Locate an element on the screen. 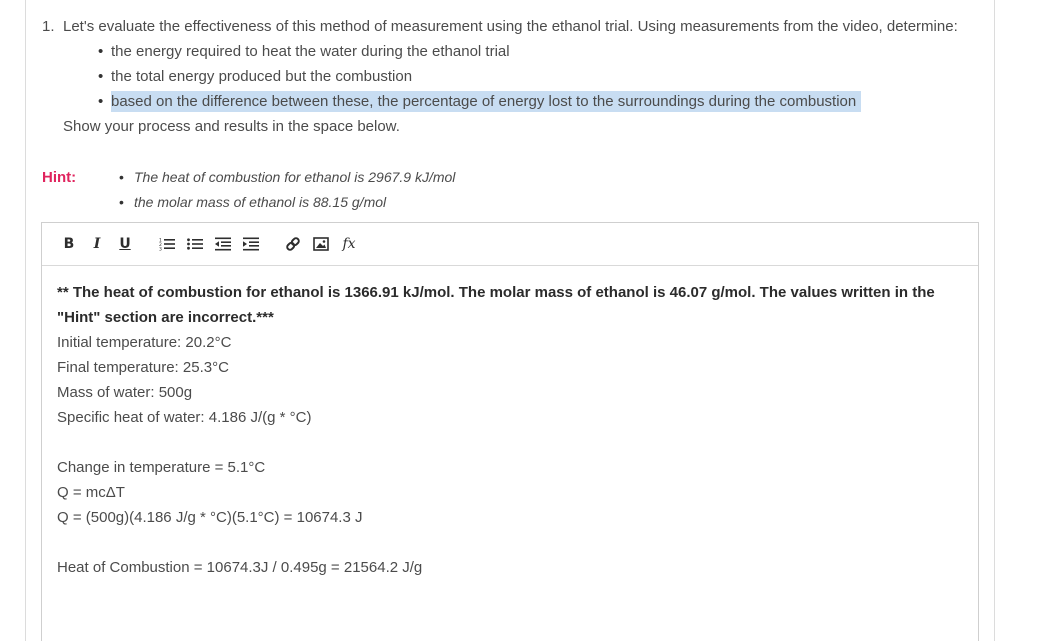 The height and width of the screenshot is (641, 1064). hint-label: Hint: is located at coordinates (59, 177).